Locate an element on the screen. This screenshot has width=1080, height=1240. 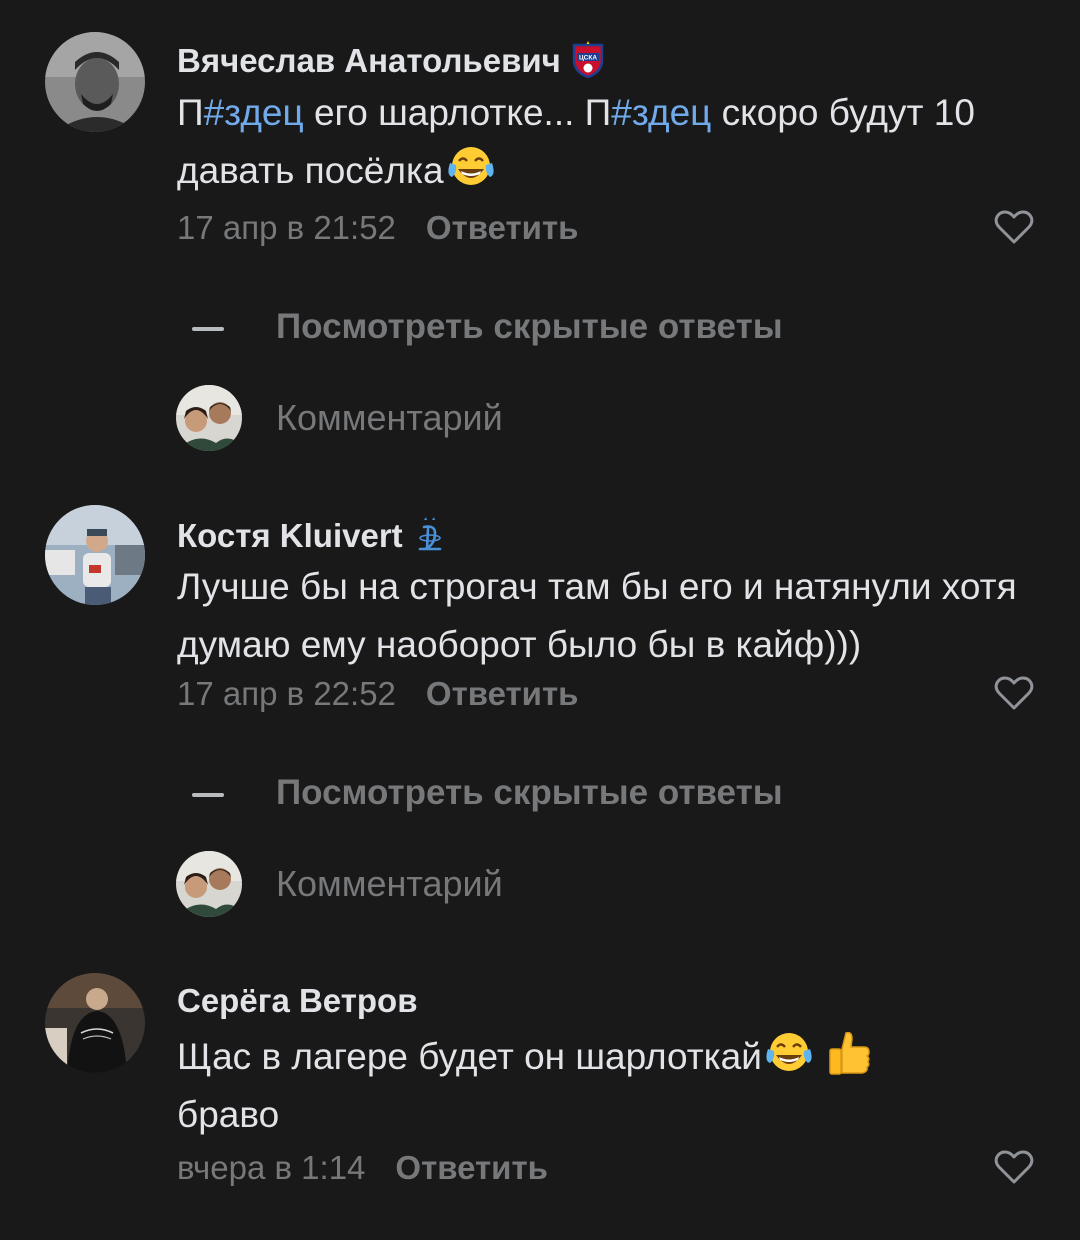
comment-date: 17 апр в 22:52 is located at coordinates (286, 693).